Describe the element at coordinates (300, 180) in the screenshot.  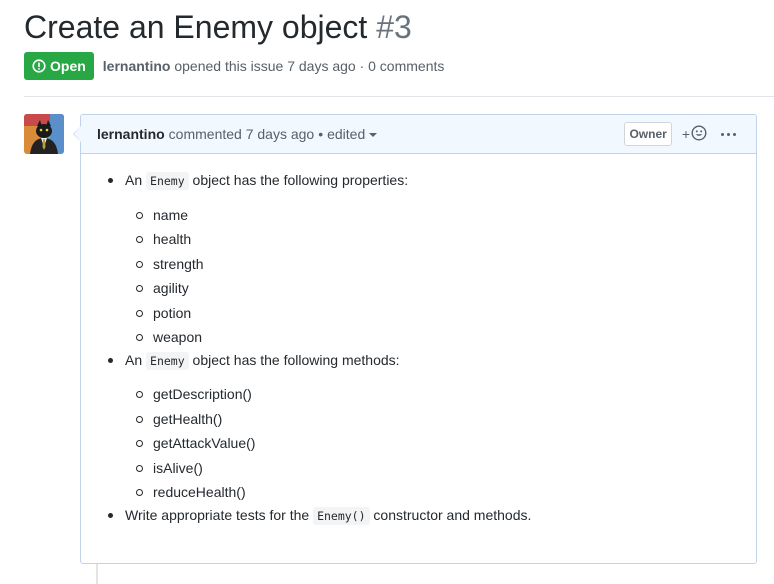
I see `item-text: object has the following properties:` at that location.